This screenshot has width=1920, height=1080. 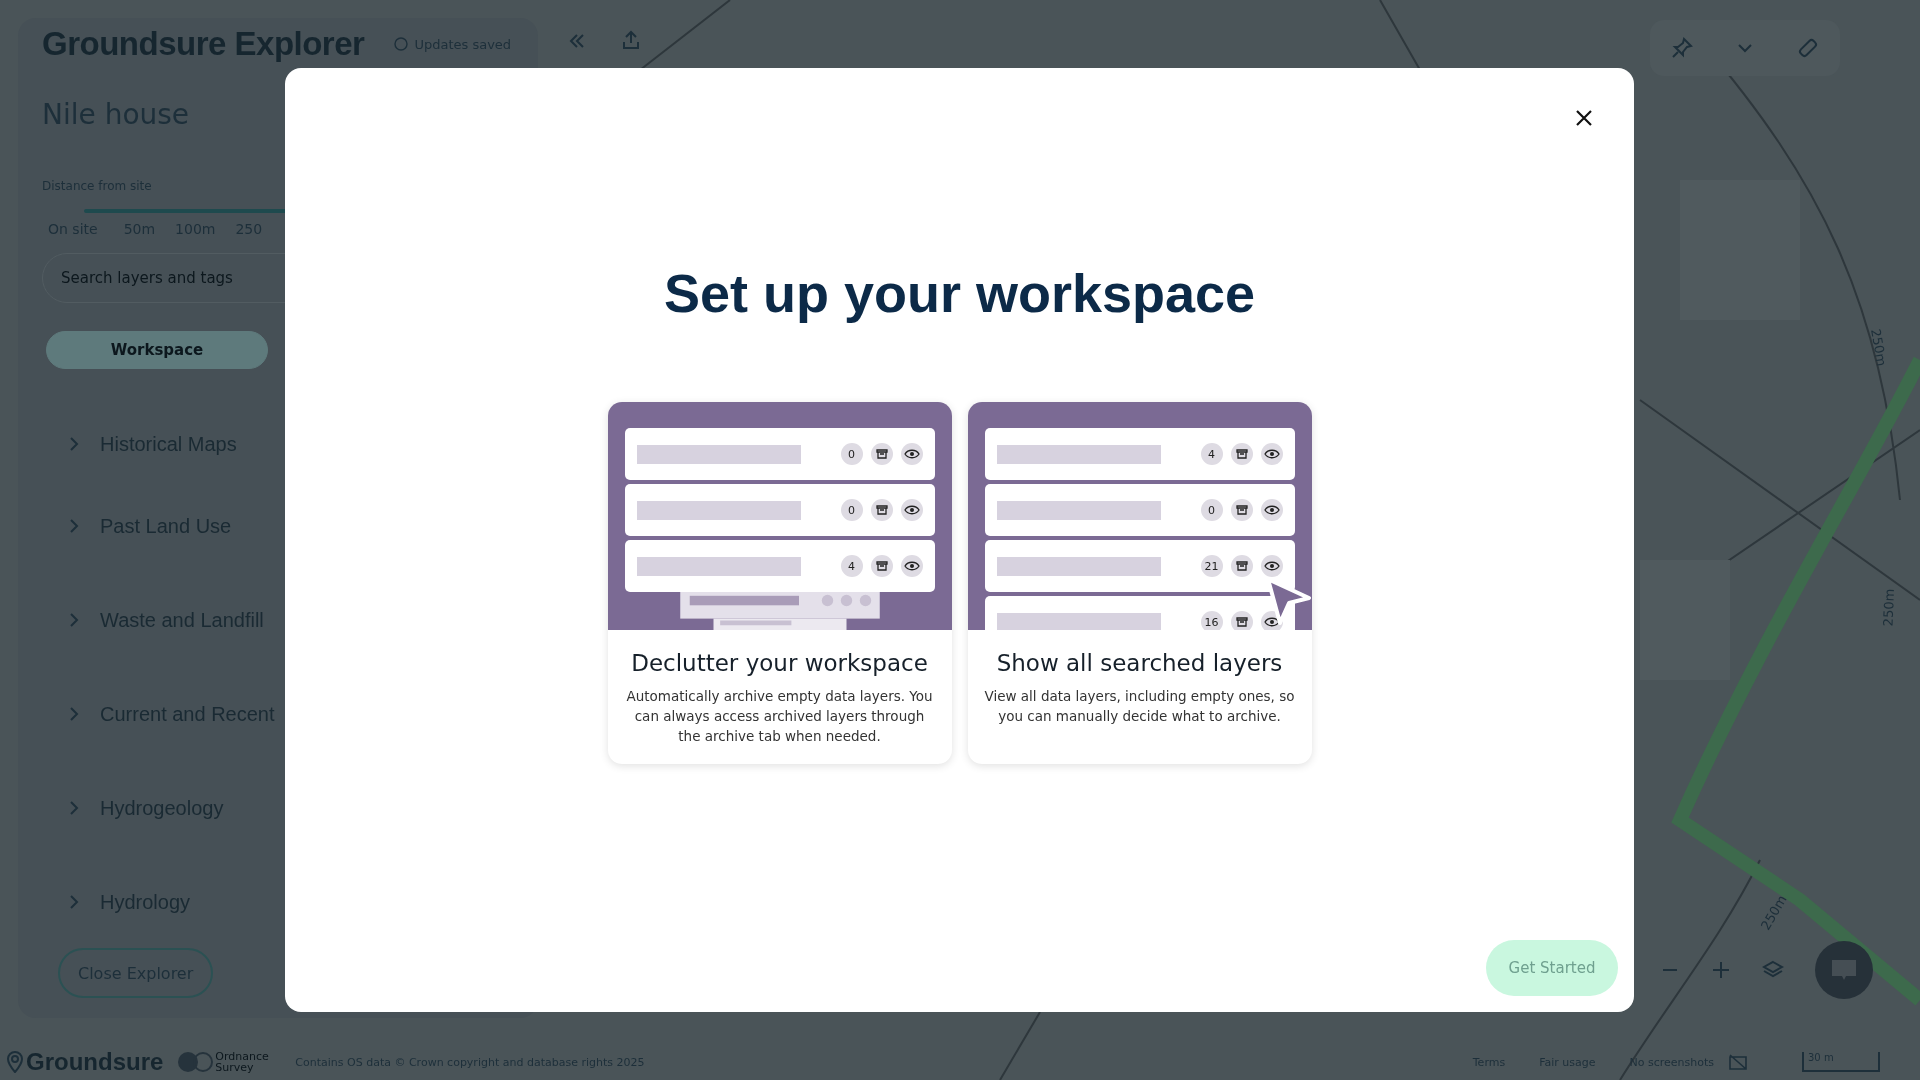 I want to click on card-description: Automatically archive empty data layers. You can always access archived layers through the archive tab when needed., so click(x=779, y=716).